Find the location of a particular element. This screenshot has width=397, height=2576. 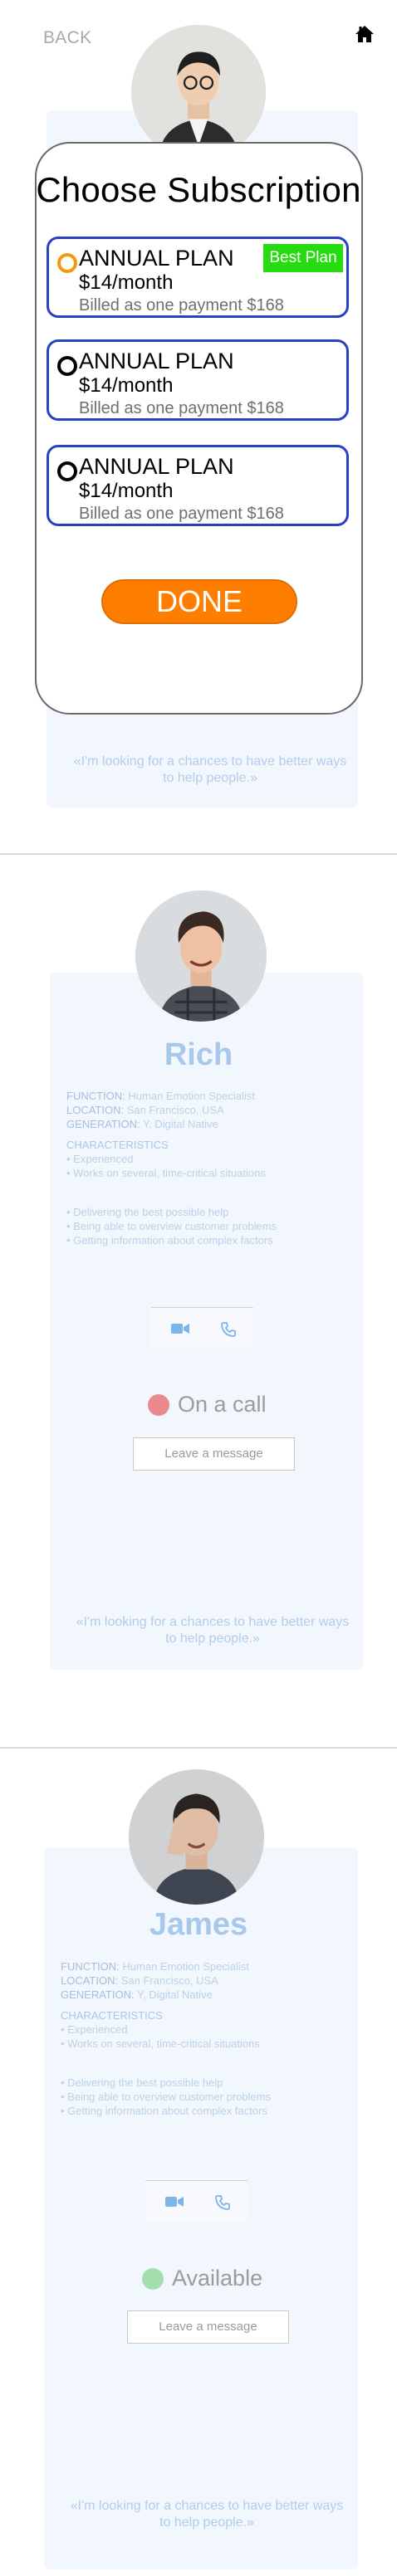

availability-status: On a call is located at coordinates (207, 1404).